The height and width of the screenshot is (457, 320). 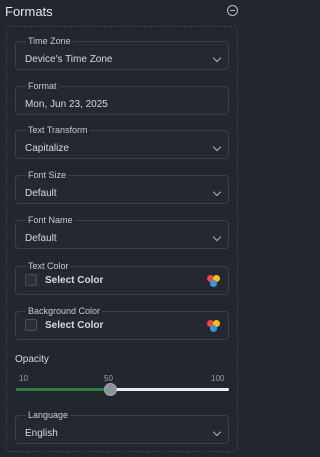 I want to click on format-select: Format Mon, Jun 23, 2025, so click(x=122, y=98).